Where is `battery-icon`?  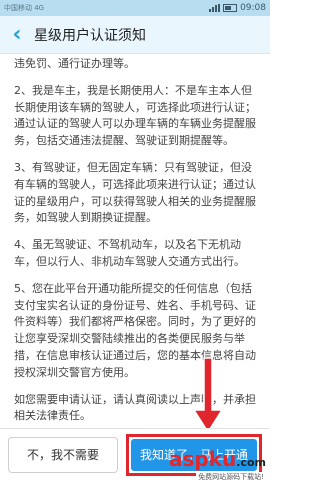 battery-icon is located at coordinates (230, 8).